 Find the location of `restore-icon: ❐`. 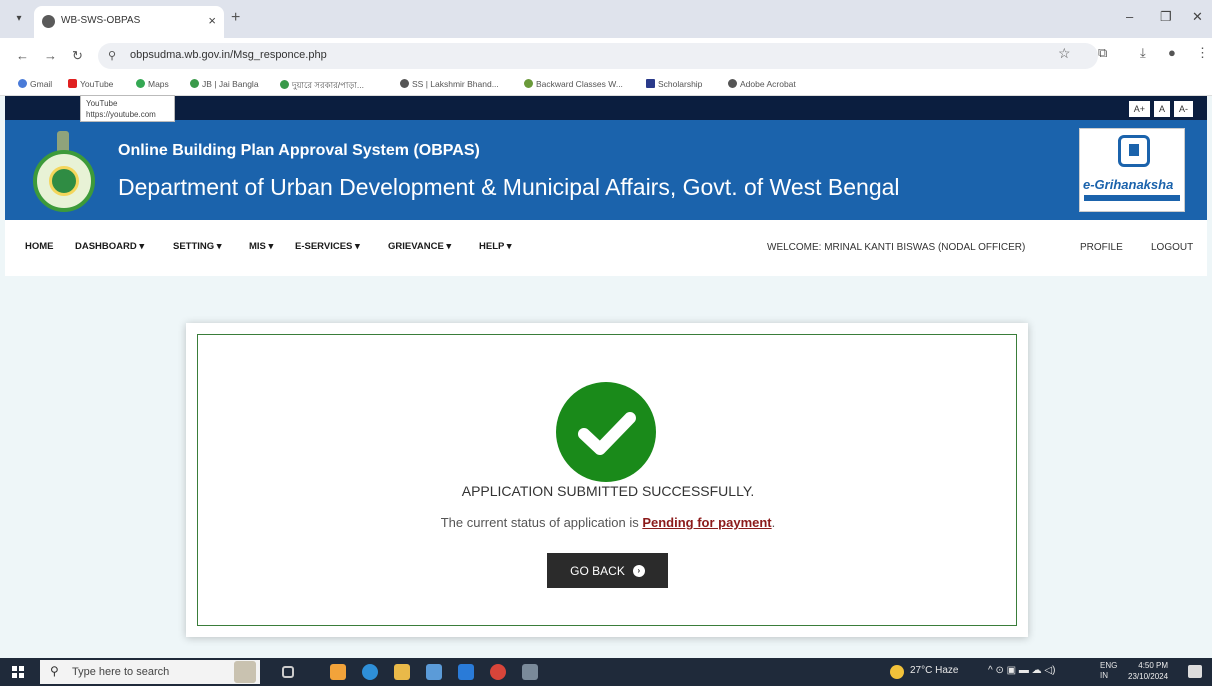

restore-icon: ❐ is located at coordinates (1166, 17).